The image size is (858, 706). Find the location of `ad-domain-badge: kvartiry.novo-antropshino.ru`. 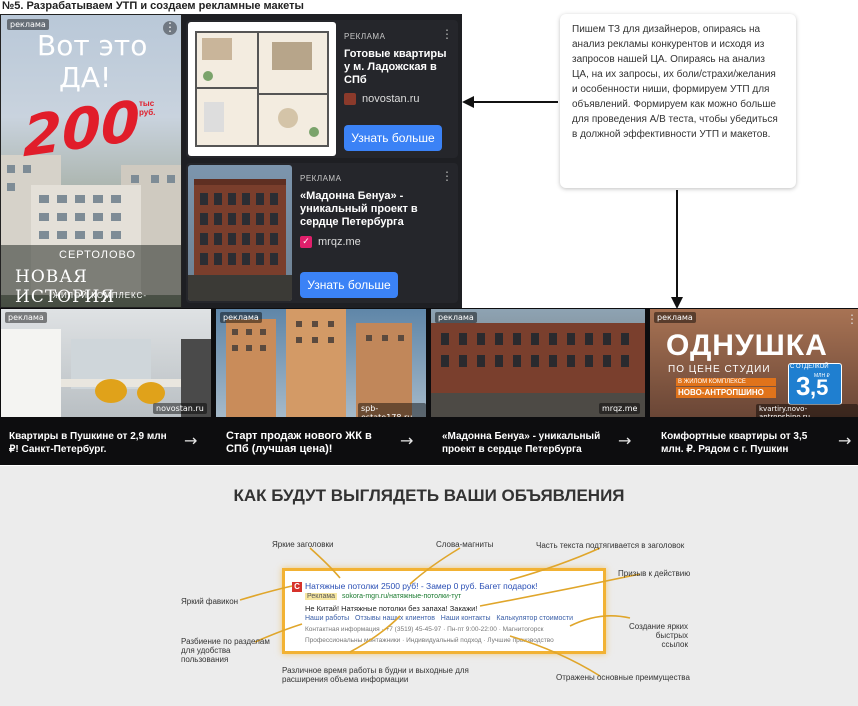

ad-domain-badge: kvartiry.novo-antropshino.ru is located at coordinates (807, 410).